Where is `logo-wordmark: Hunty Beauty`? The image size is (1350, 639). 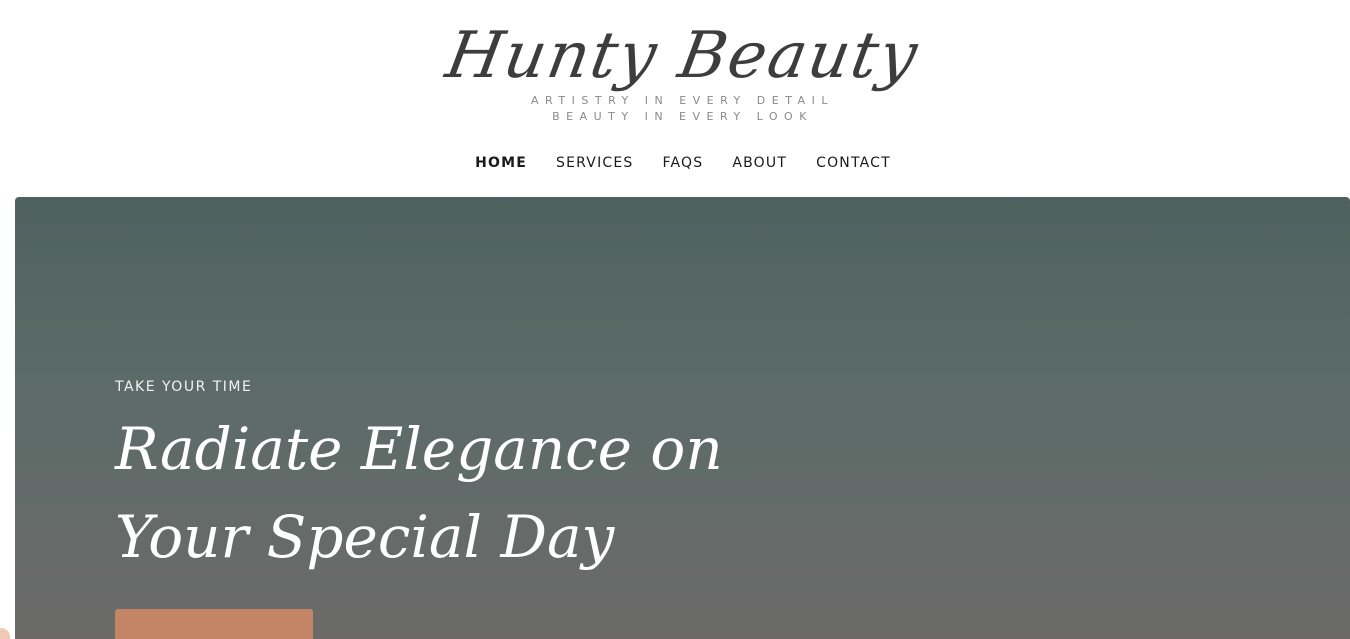
logo-wordmark: Hunty Beauty is located at coordinates (682, 56).